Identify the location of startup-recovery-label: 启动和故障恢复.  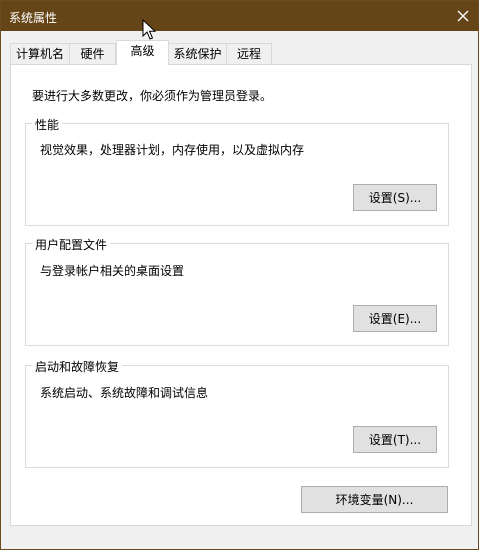
(77, 366).